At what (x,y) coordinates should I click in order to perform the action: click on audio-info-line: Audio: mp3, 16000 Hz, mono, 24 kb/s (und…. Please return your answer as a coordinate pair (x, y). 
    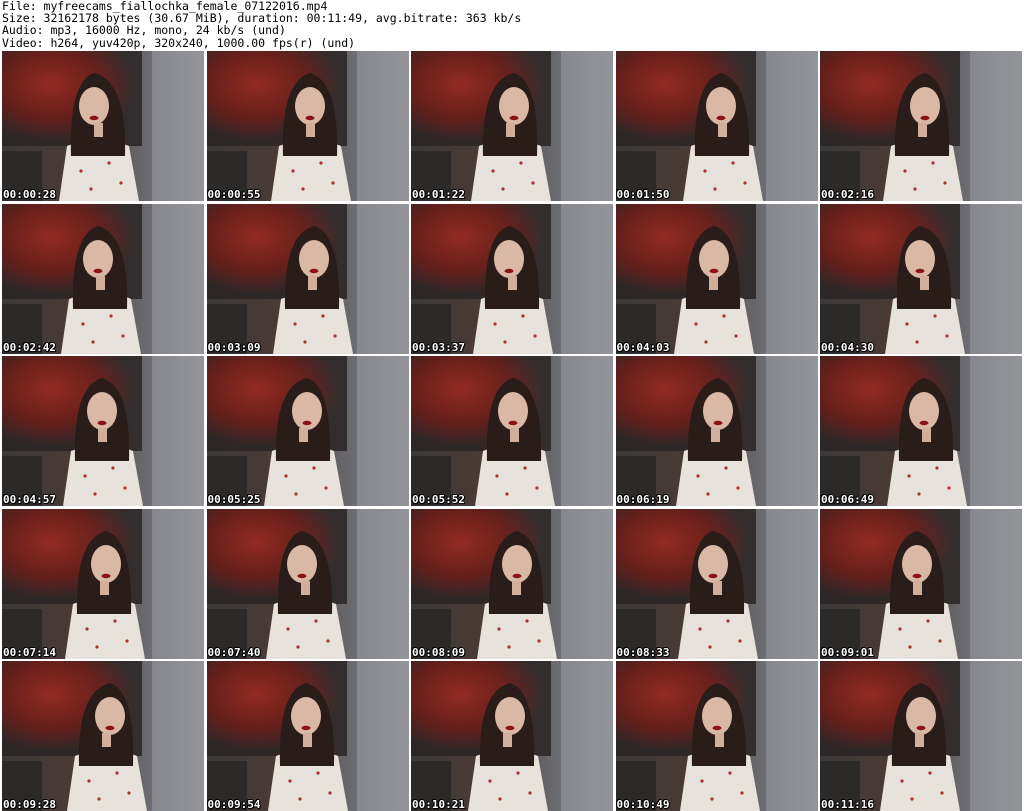
    Looking at the image, I should click on (144, 30).